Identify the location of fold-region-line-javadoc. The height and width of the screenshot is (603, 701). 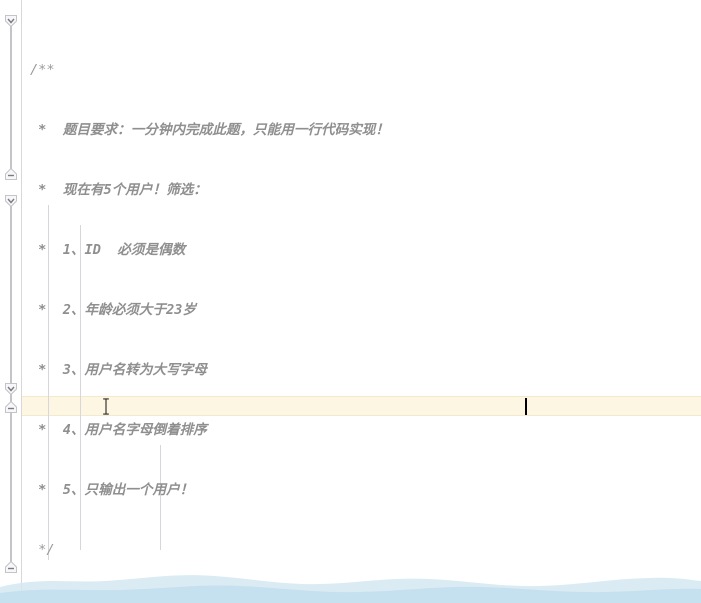
(11, 99).